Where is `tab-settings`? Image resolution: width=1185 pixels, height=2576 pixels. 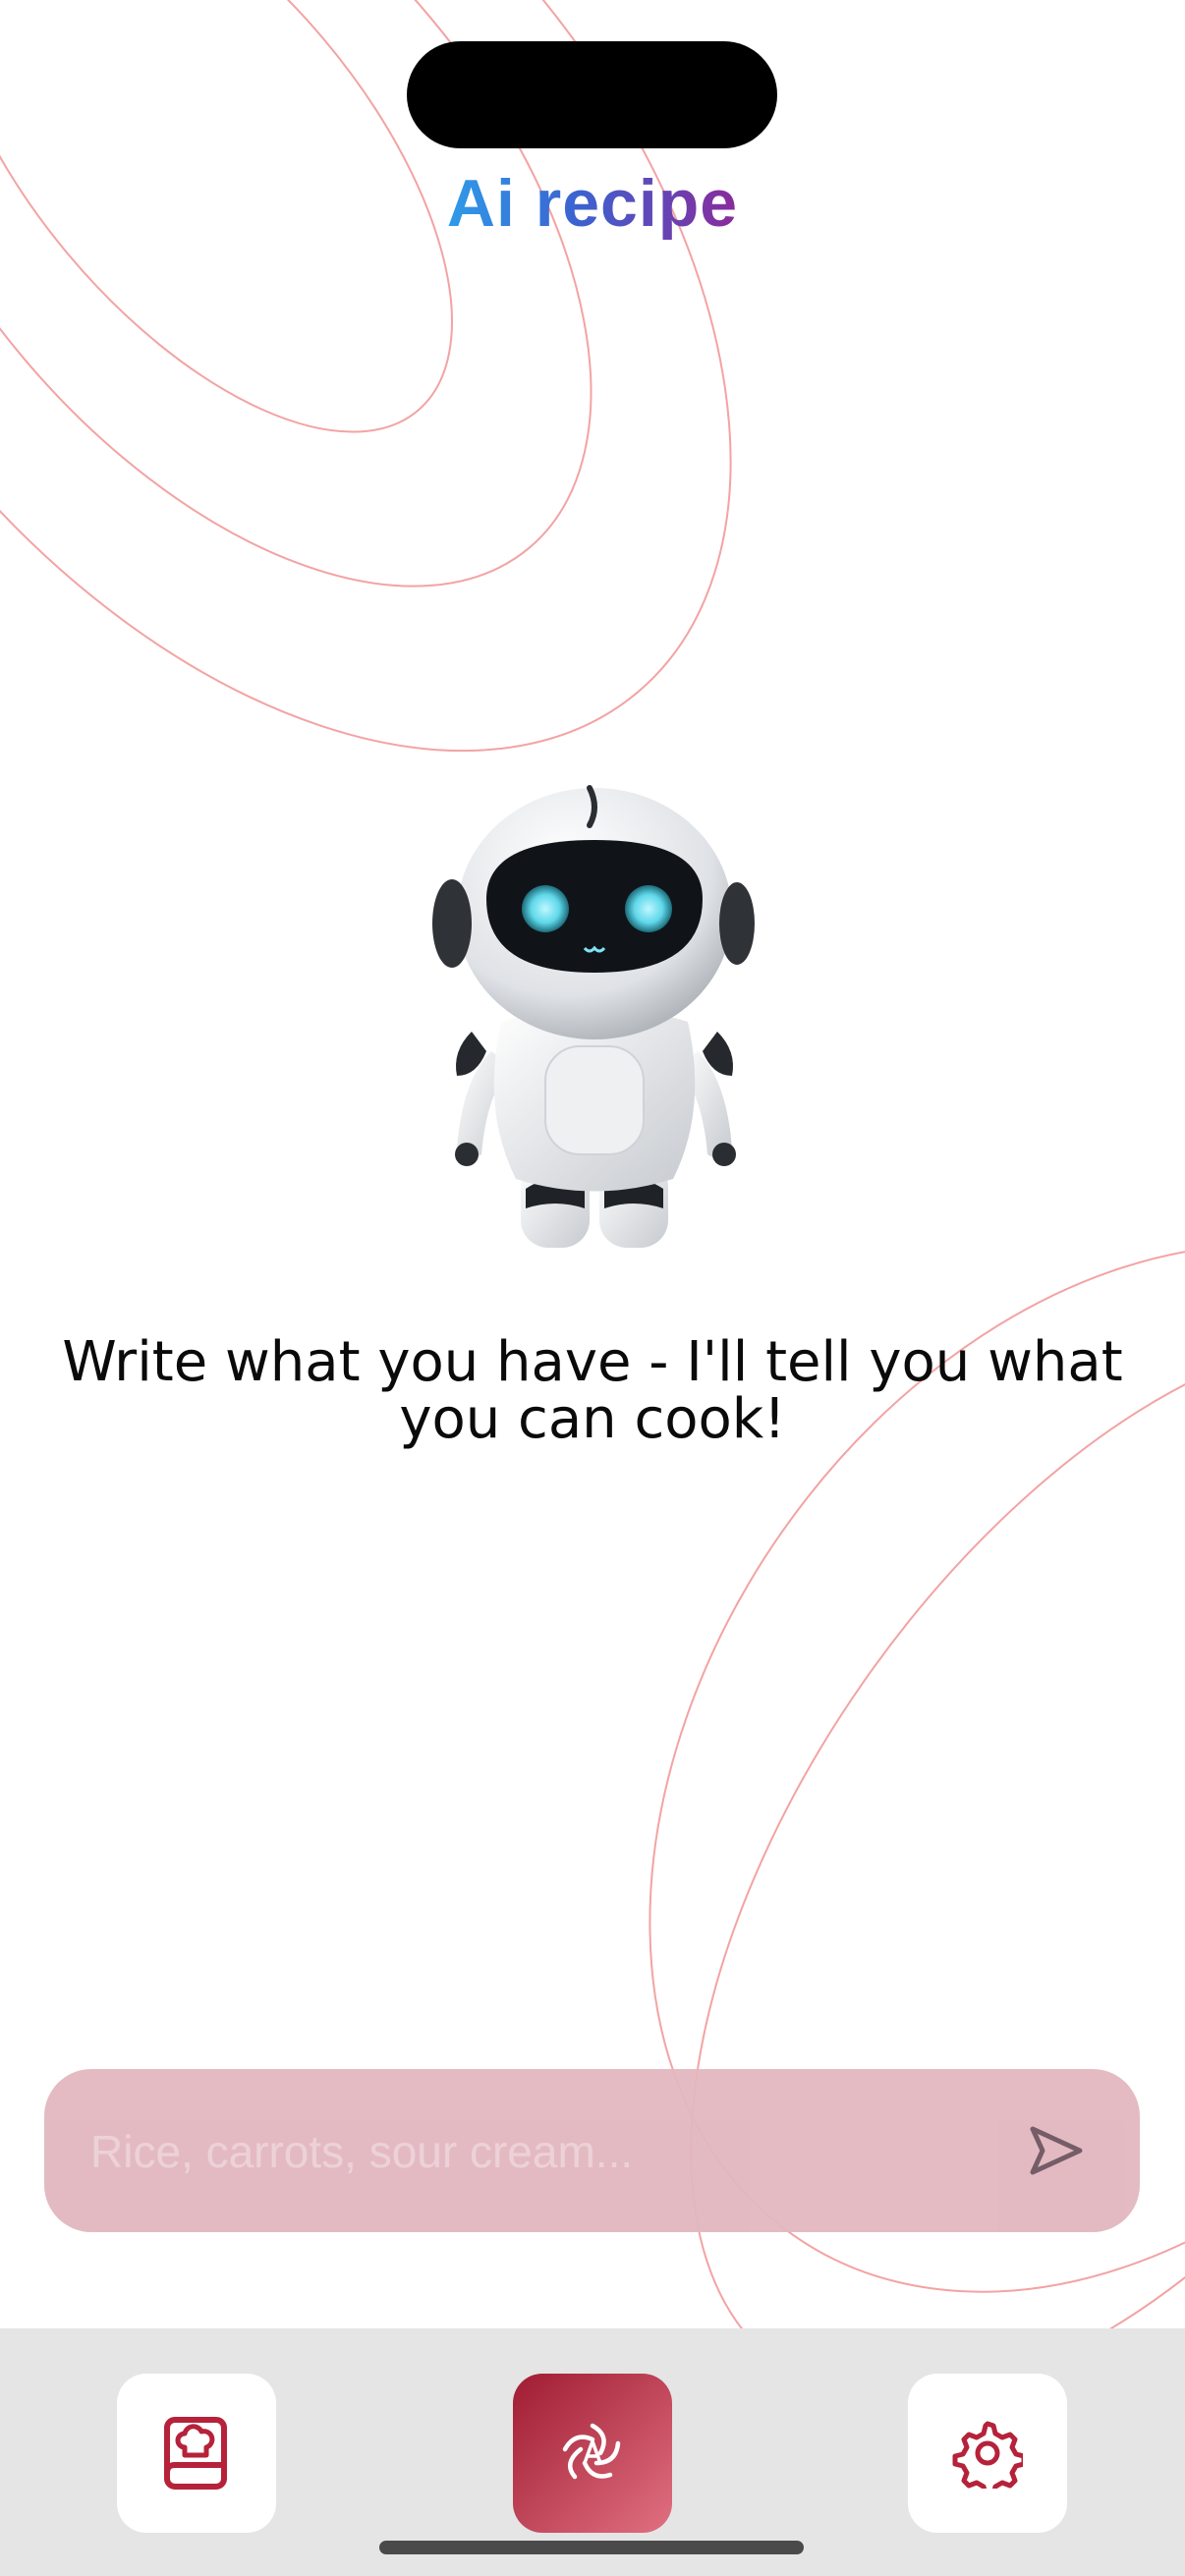 tab-settings is located at coordinates (988, 2453).